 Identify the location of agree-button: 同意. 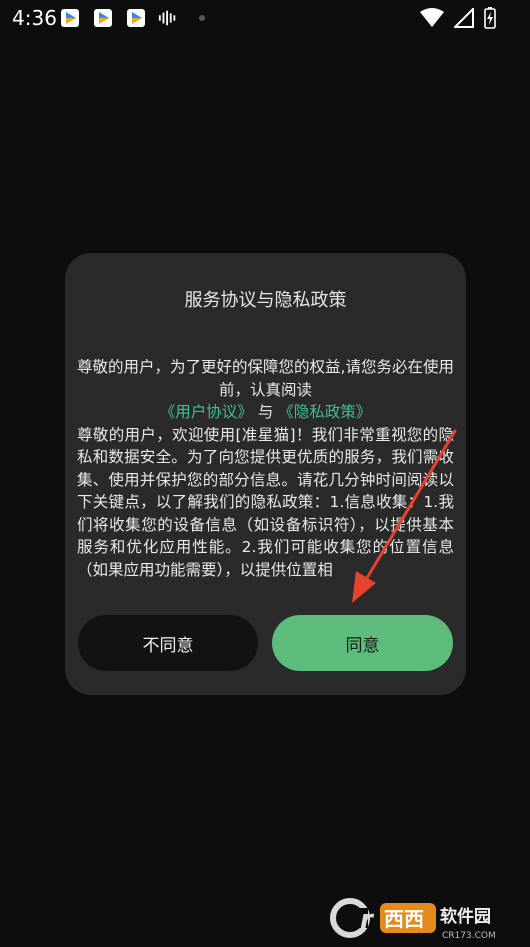
(362, 643).